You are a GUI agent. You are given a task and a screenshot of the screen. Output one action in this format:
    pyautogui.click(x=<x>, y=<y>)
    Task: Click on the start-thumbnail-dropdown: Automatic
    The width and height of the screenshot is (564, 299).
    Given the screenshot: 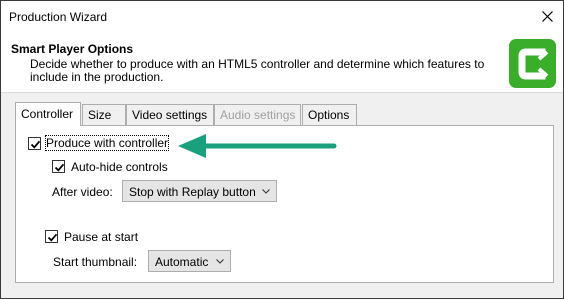 What is the action you would take?
    pyautogui.click(x=189, y=261)
    